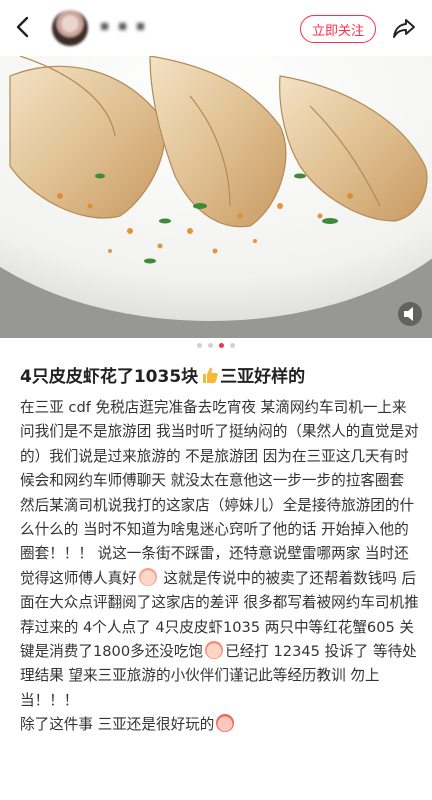 The width and height of the screenshot is (432, 800). I want to click on follow-button: 立即关注, so click(338, 29).